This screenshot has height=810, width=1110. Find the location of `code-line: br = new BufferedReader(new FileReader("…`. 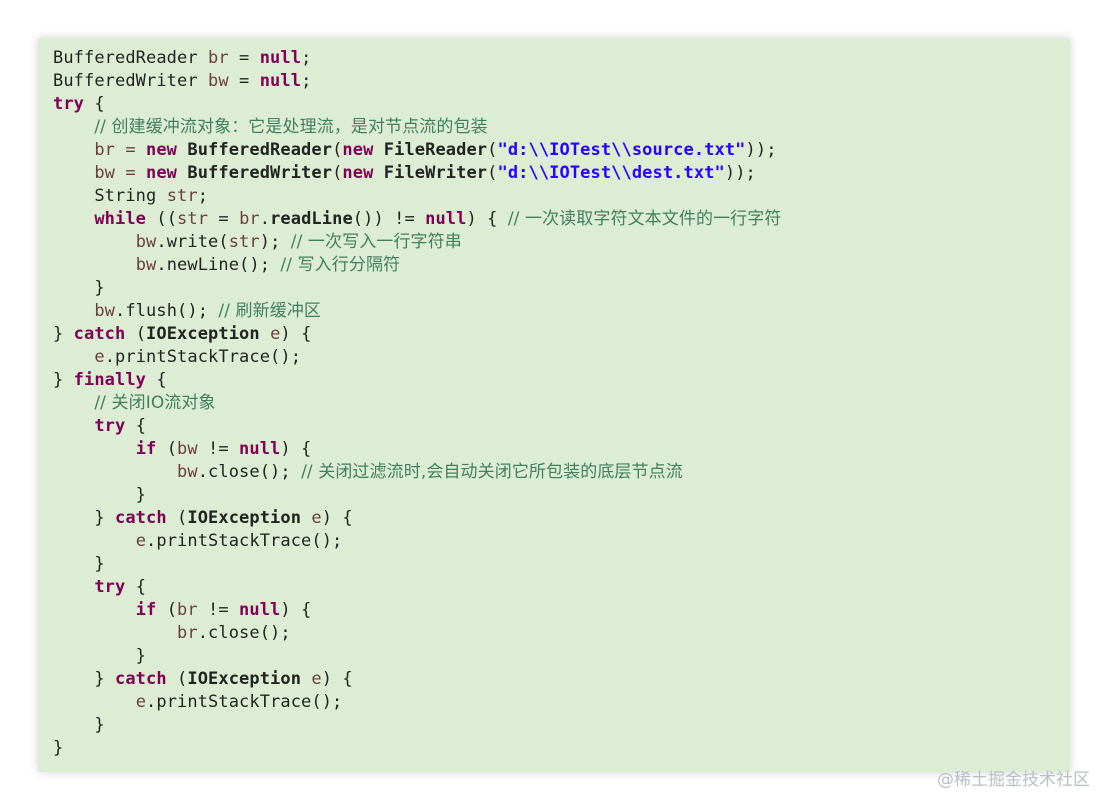

code-line: br = new BufferedReader(new FileReader("… is located at coordinates (560, 150).